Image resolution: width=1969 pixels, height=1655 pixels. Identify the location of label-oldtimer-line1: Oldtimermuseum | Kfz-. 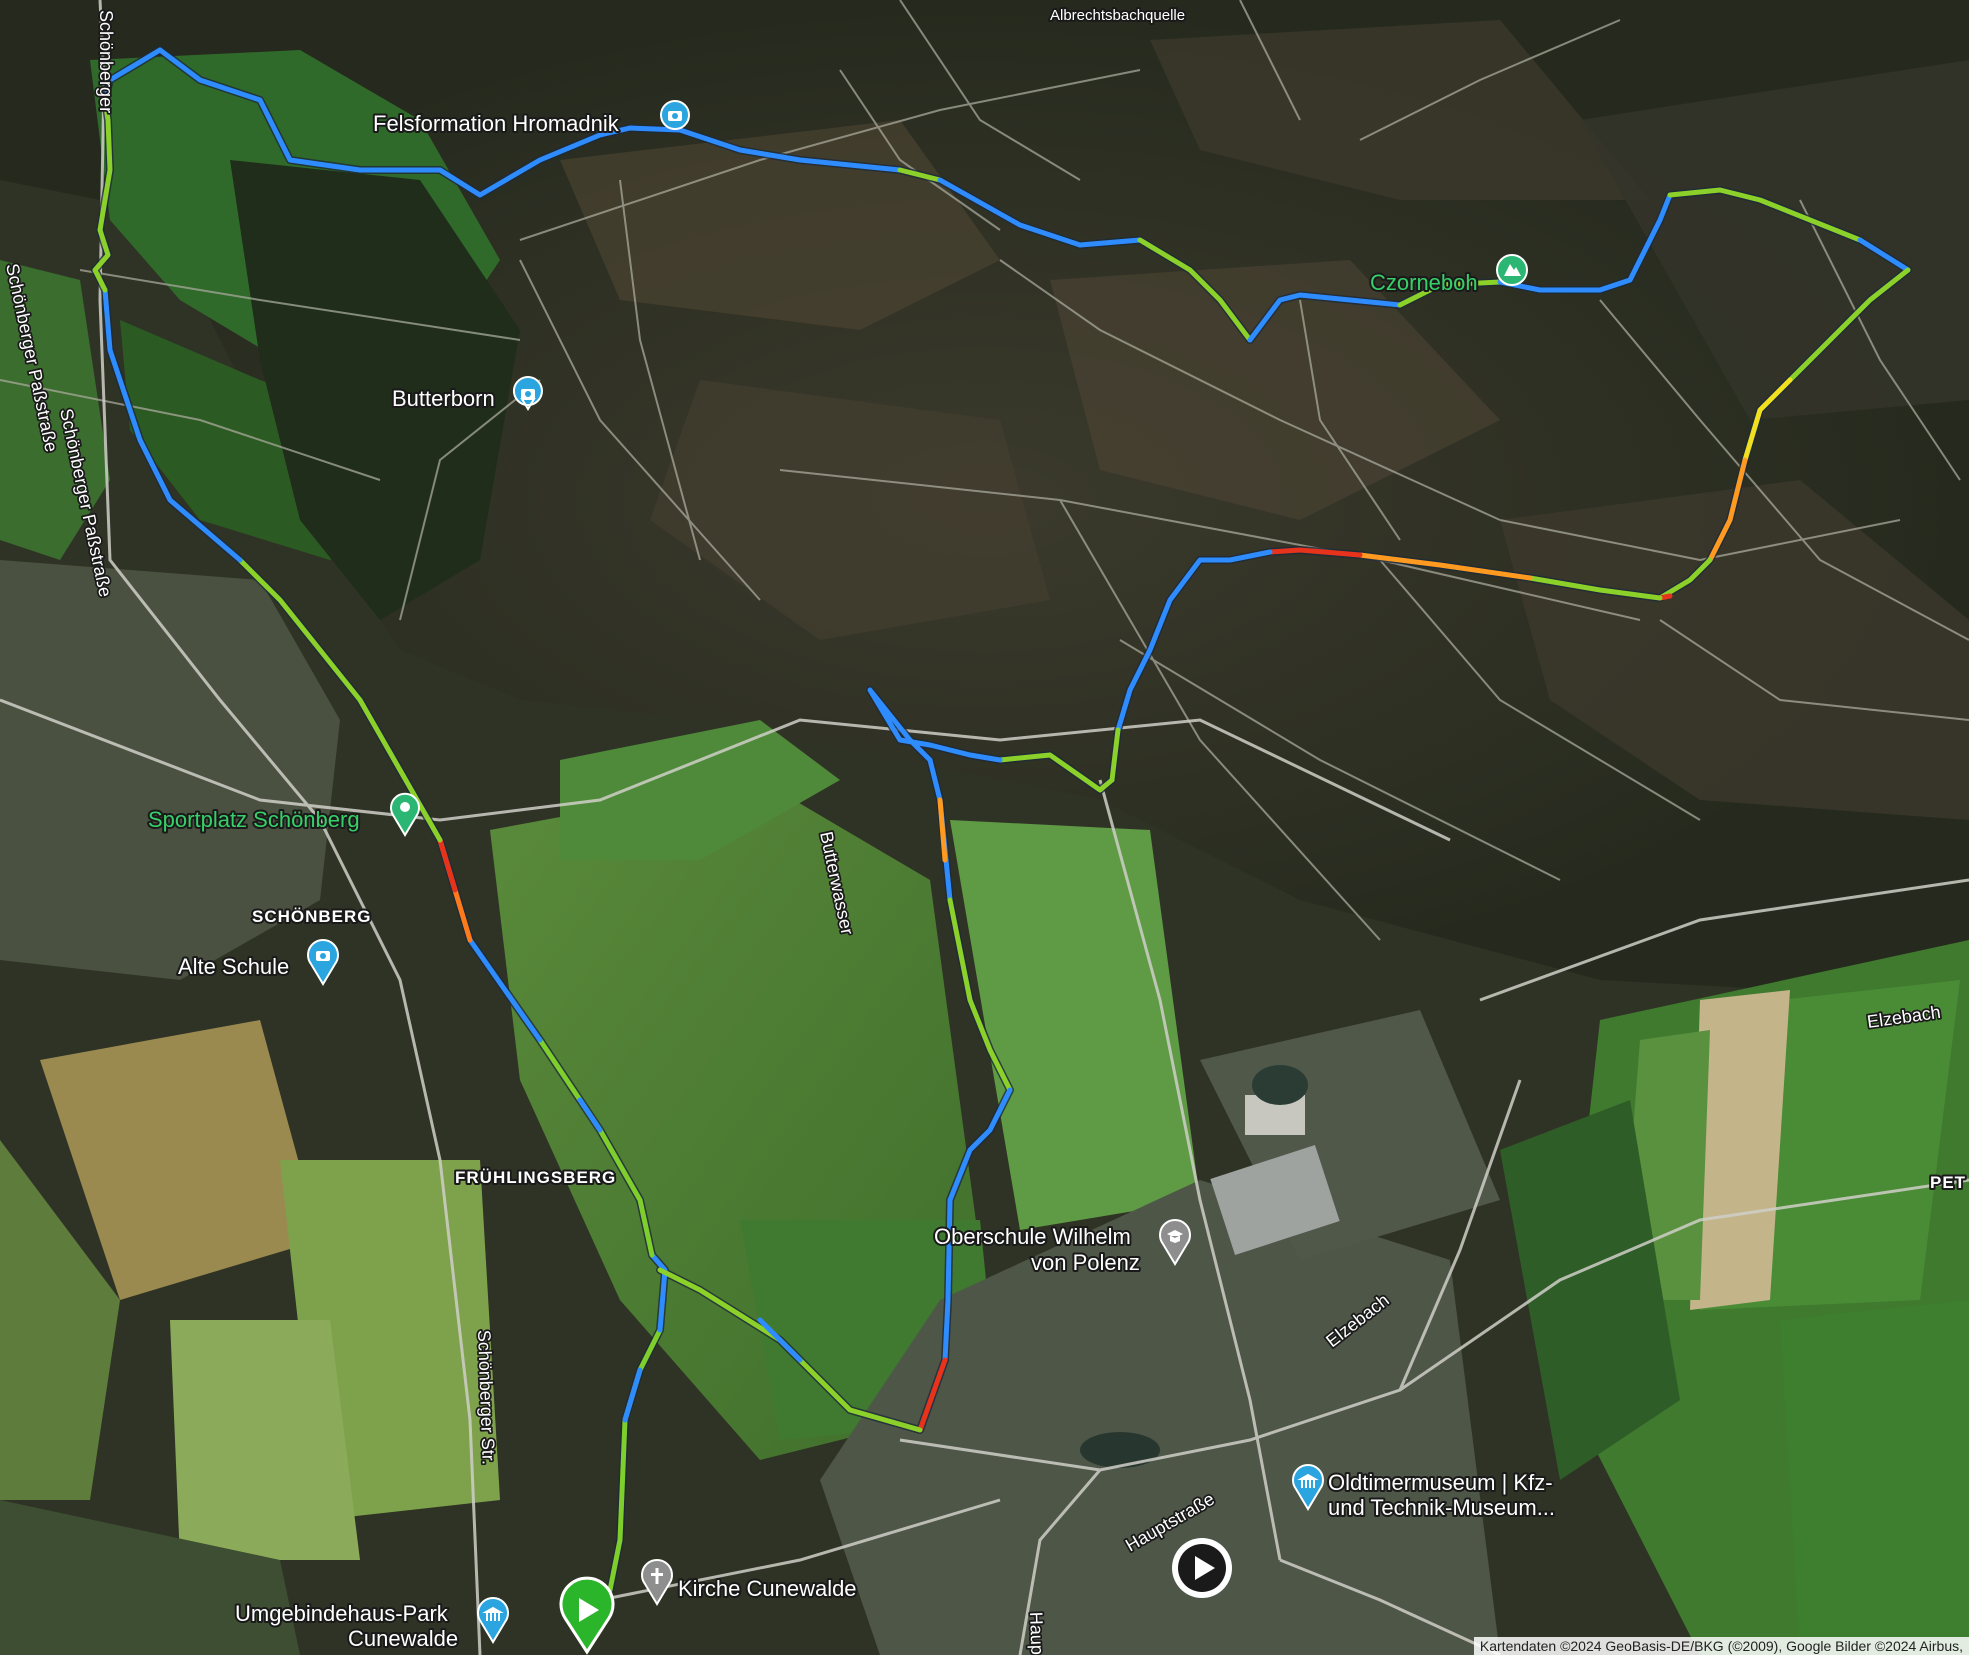
(1440, 1482).